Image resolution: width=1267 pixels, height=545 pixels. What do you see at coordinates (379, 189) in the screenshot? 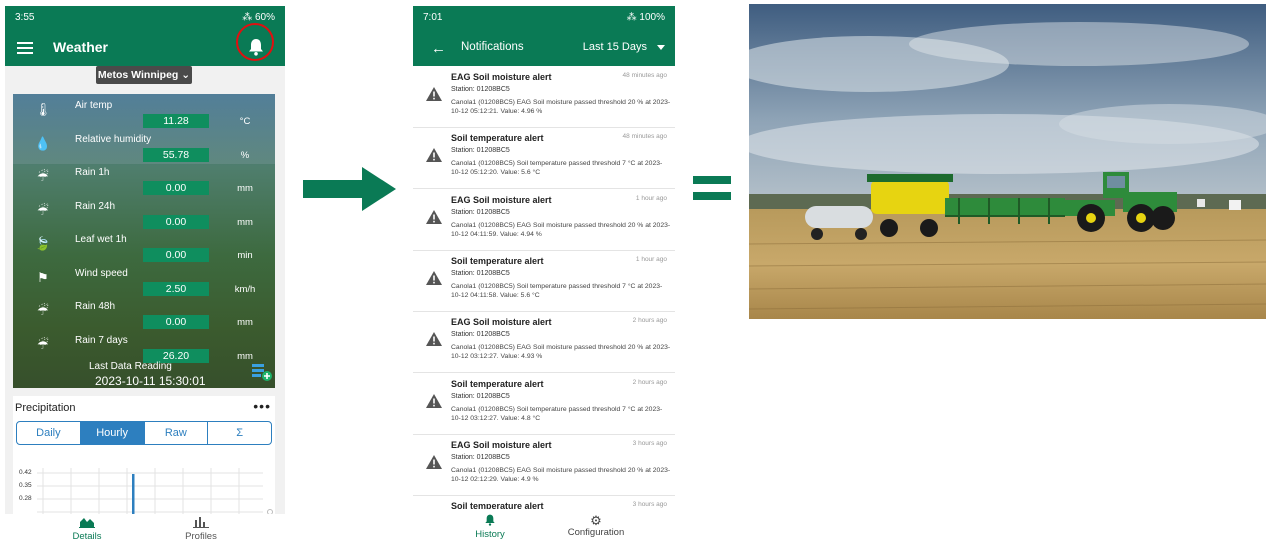
I see `arrow-head` at bounding box center [379, 189].